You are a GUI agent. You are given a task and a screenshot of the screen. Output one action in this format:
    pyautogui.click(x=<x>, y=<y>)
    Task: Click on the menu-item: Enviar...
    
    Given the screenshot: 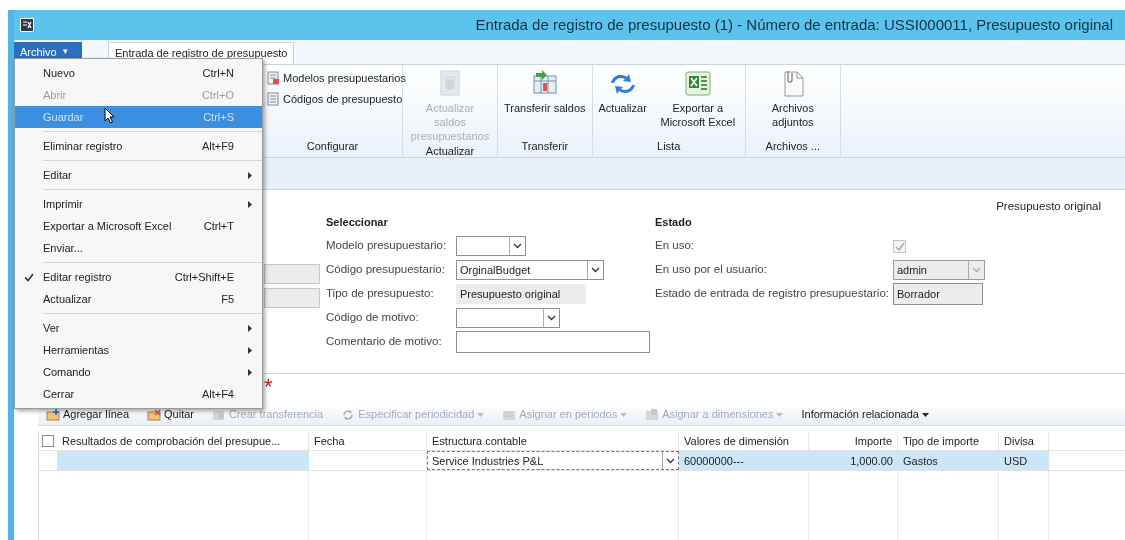 What is the action you would take?
    pyautogui.click(x=138, y=248)
    